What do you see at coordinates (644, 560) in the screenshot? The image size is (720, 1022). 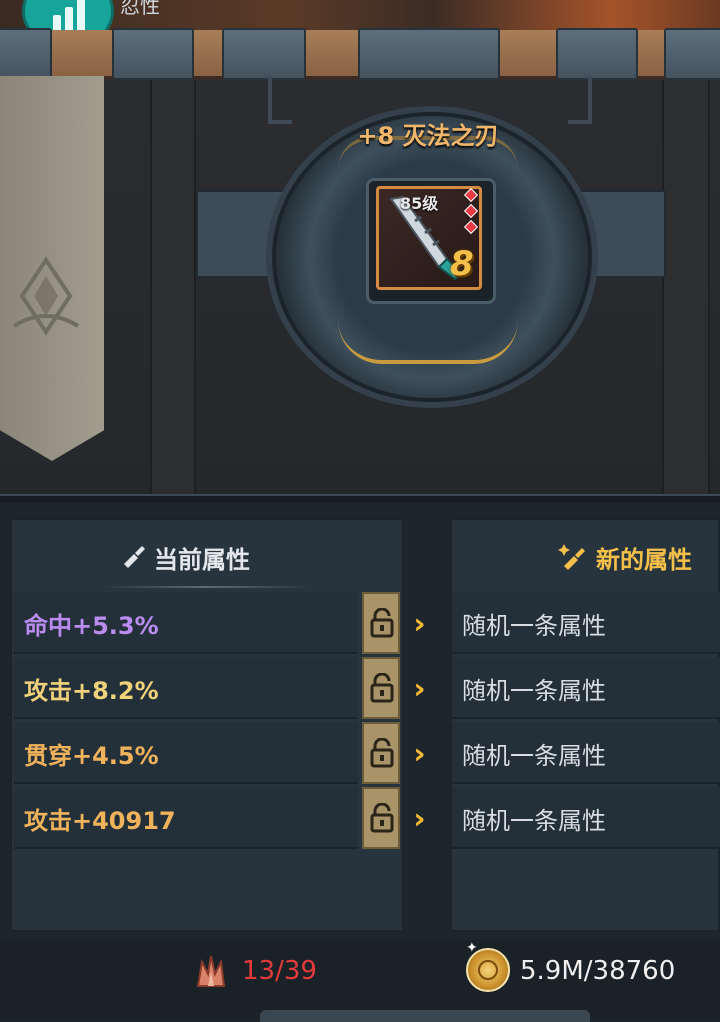 I see `new-attributes-title: 新的属性` at bounding box center [644, 560].